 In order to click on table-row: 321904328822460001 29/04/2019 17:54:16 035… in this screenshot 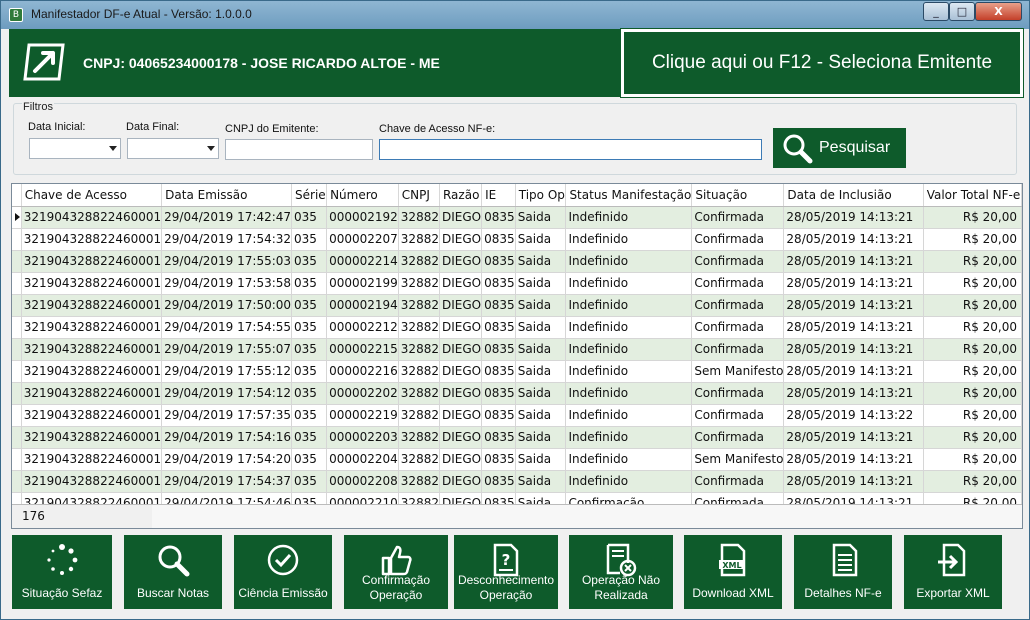, I will do `click(517, 437)`.